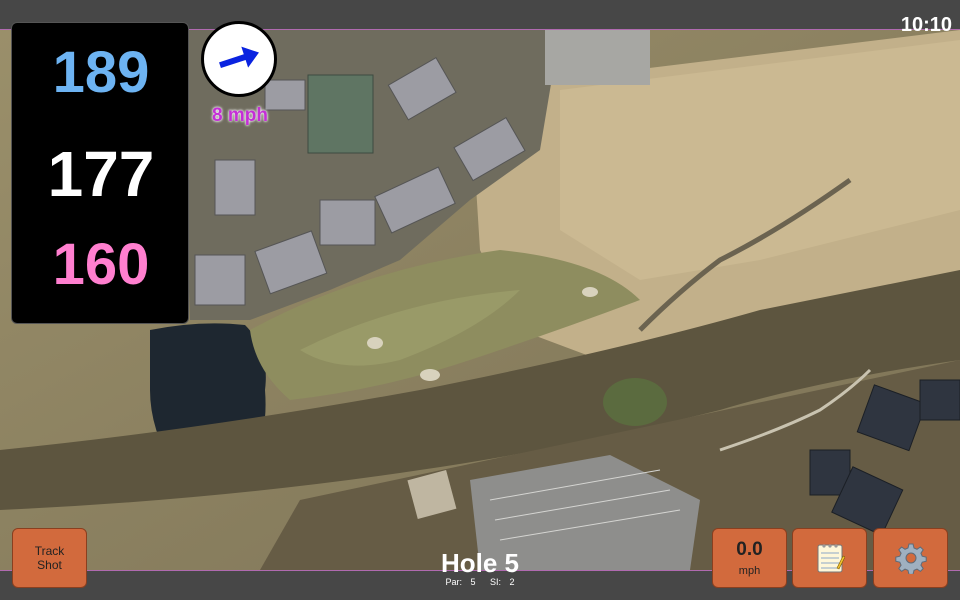  I want to click on si-value: 2, so click(512, 582).